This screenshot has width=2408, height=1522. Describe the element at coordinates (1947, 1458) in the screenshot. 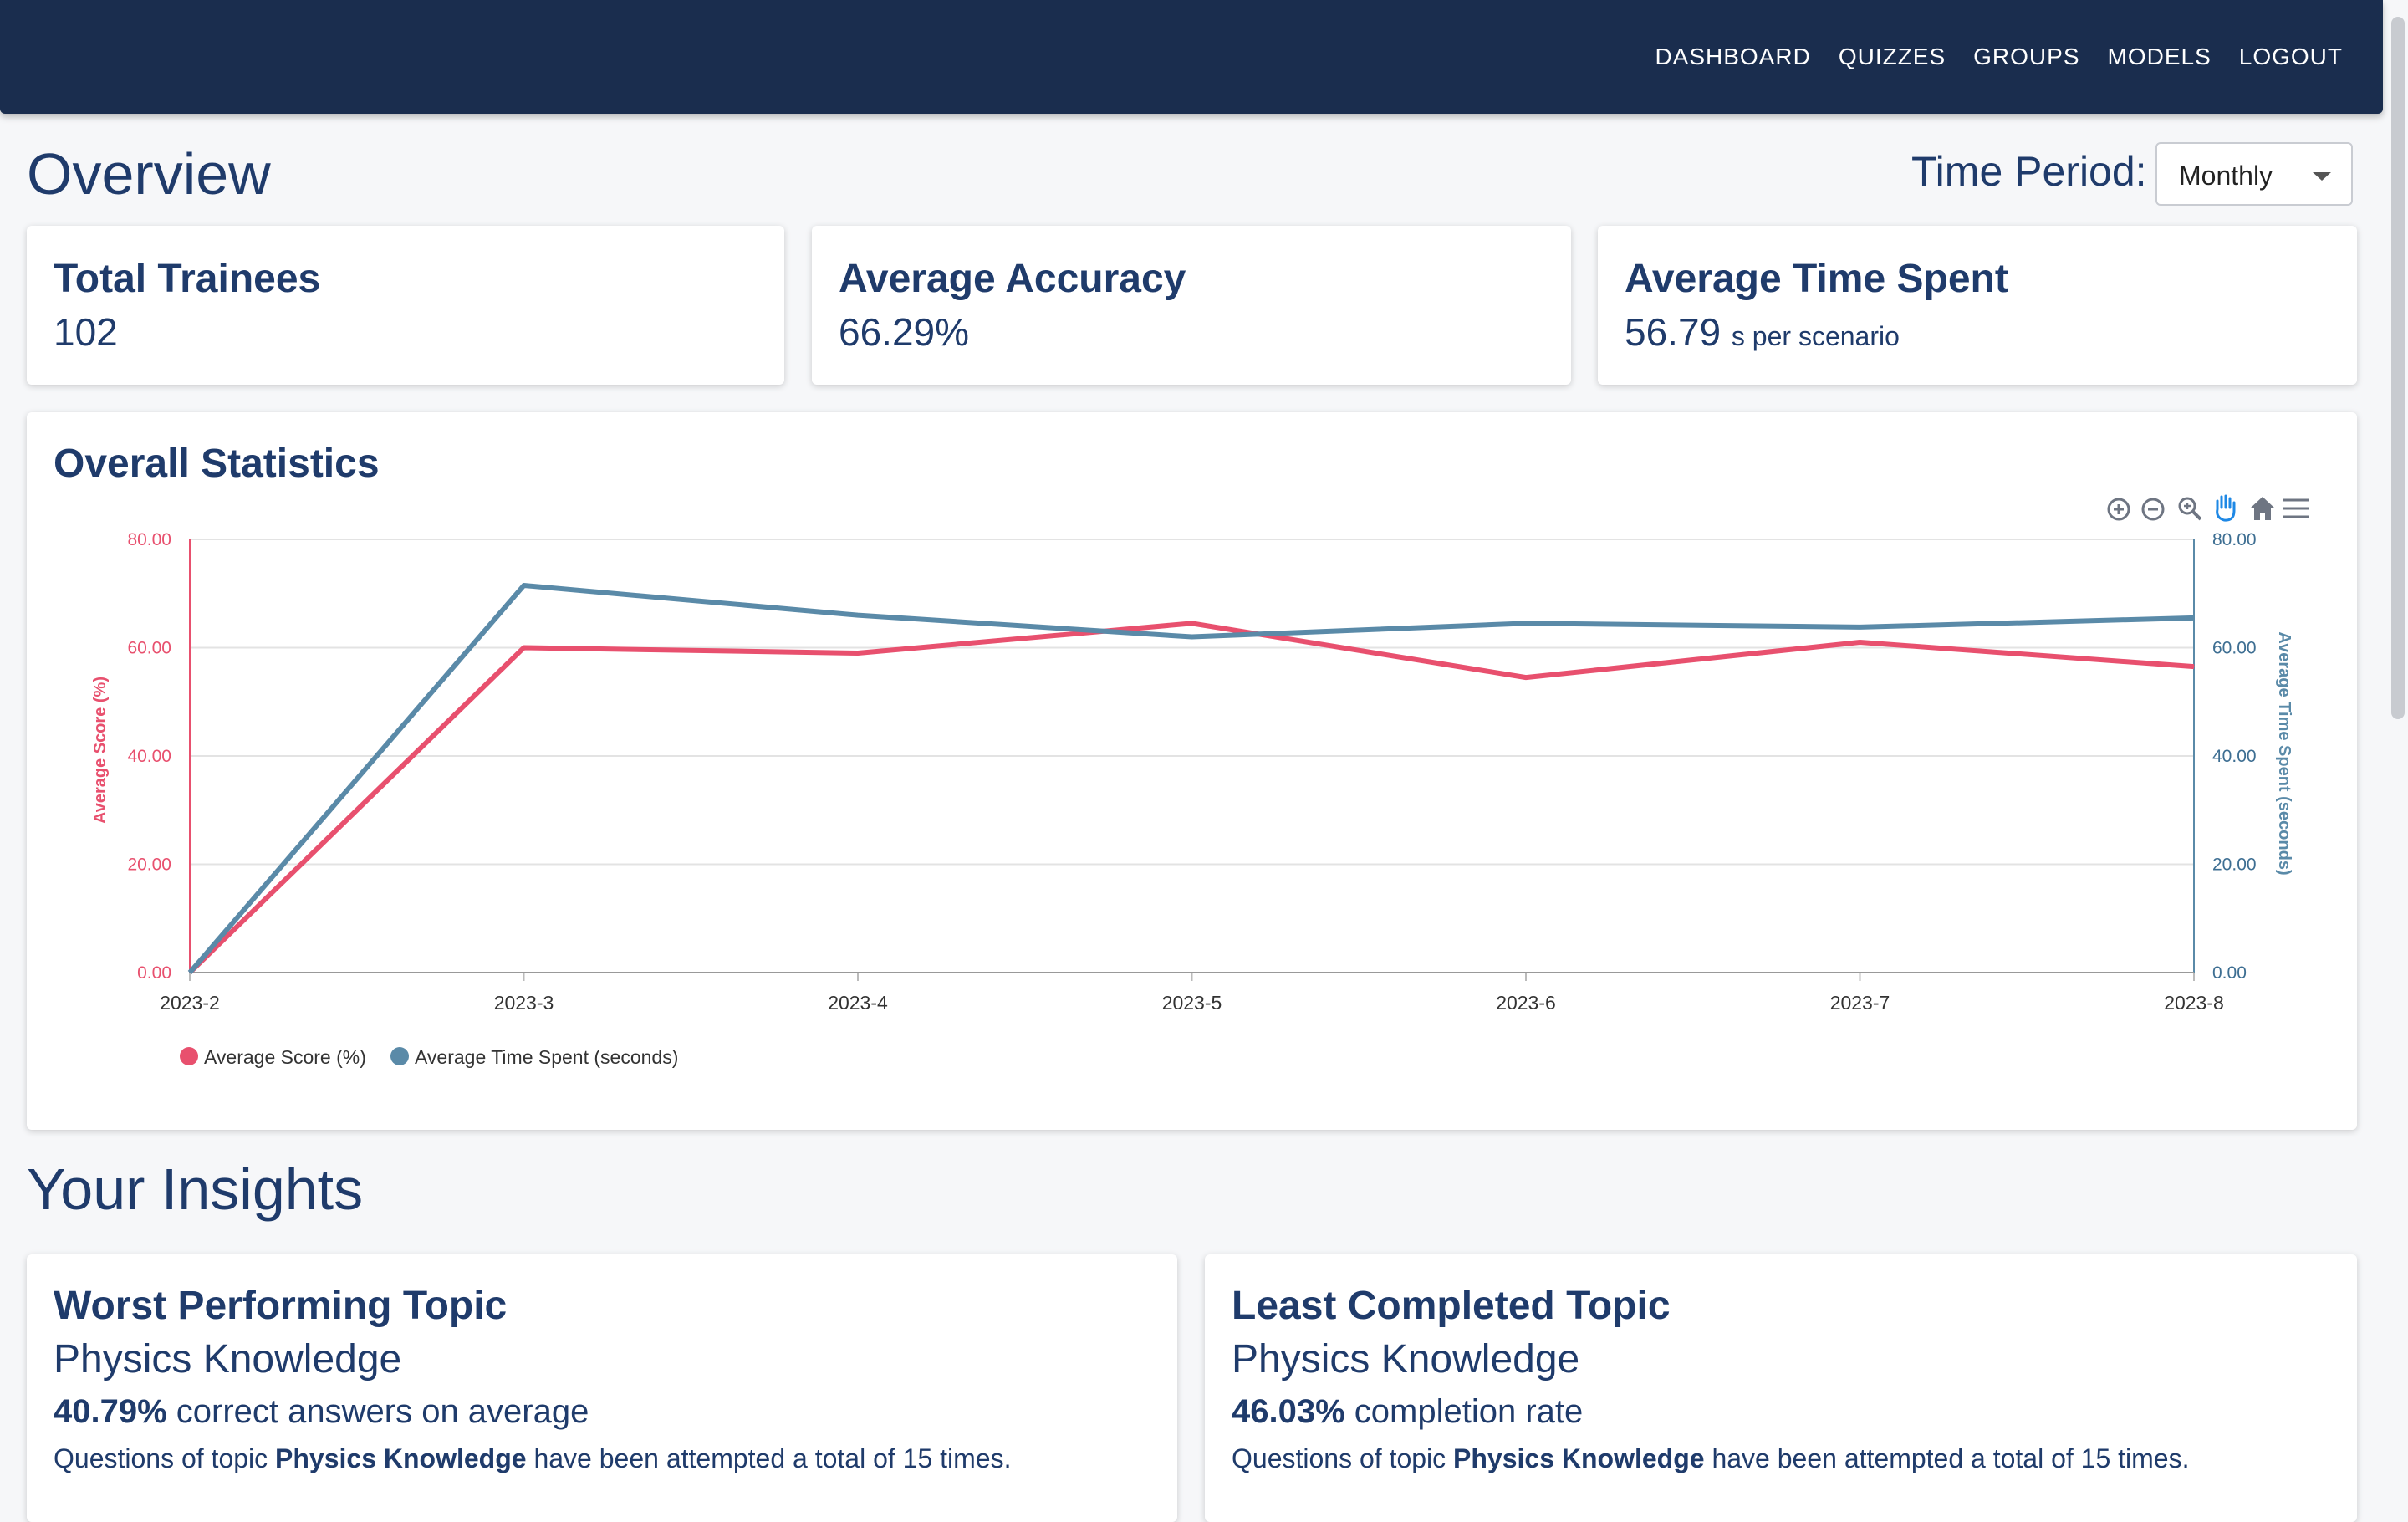

I see `least-detail-suffix: have been attempted a total of 15 times.` at that location.